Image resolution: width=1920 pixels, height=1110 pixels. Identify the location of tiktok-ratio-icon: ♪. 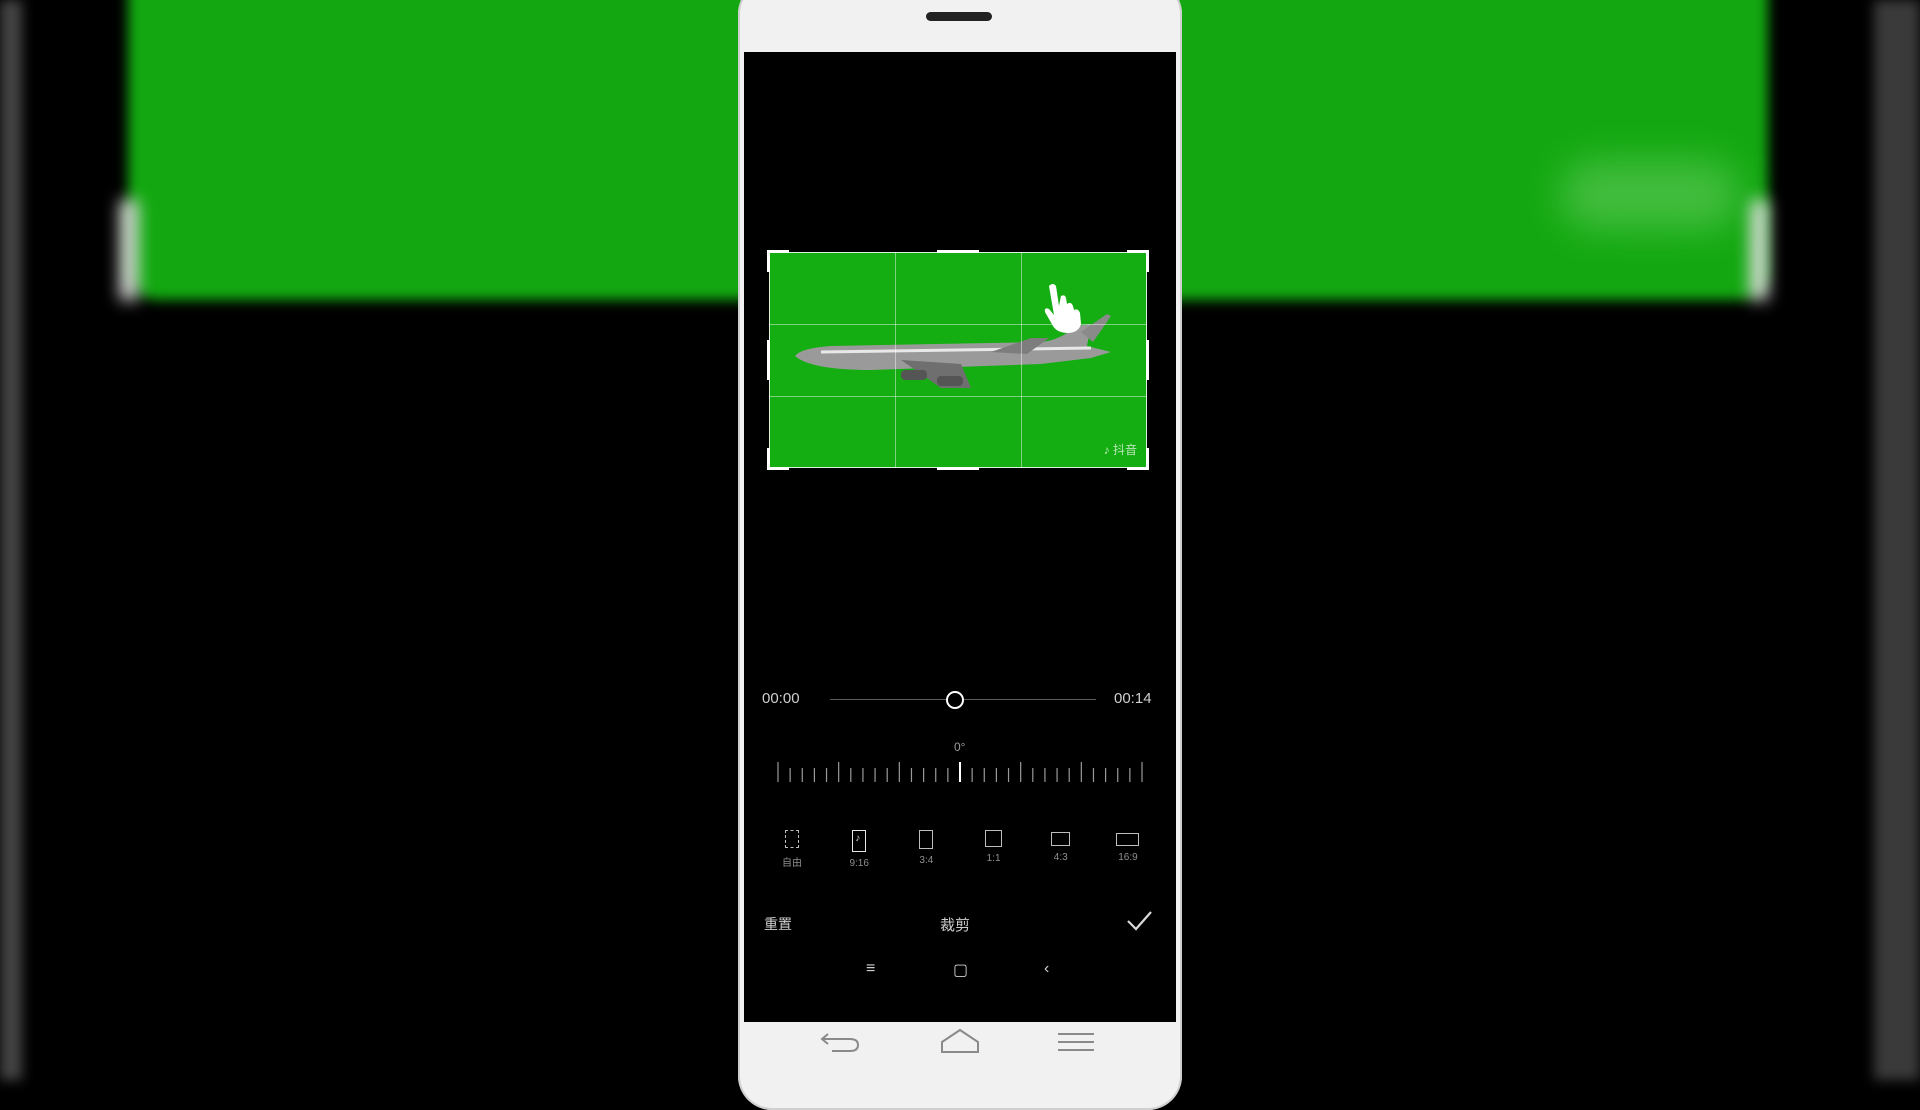
(859, 841).